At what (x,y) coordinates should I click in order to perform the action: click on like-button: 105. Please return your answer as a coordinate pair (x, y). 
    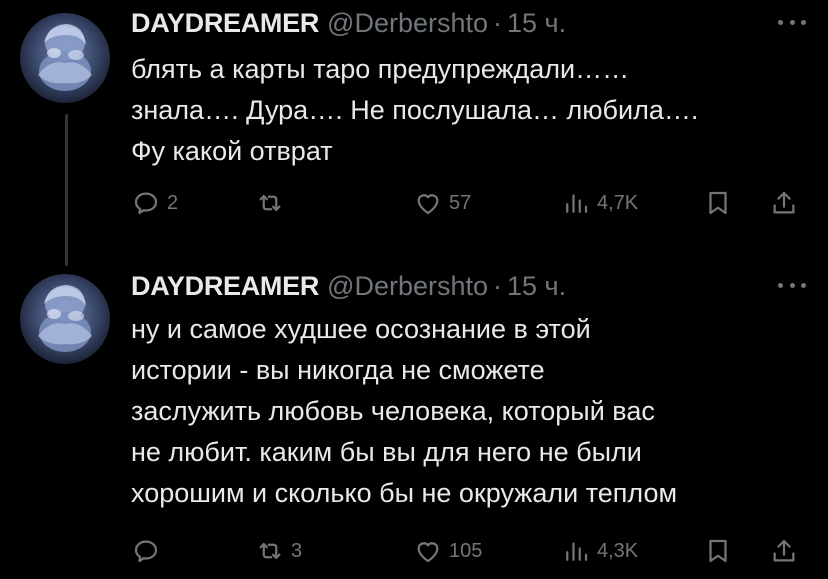
    Looking at the image, I should click on (447, 551).